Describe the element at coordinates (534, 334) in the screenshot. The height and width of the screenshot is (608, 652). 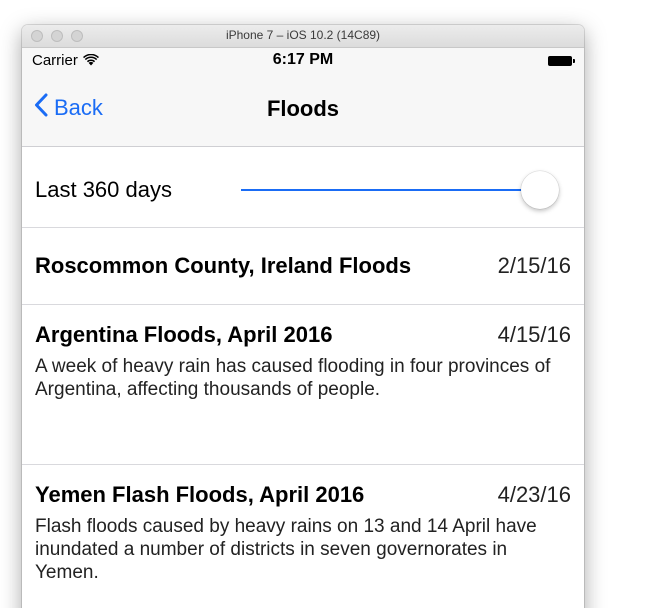
I see `event-date: 4/15/16` at that location.